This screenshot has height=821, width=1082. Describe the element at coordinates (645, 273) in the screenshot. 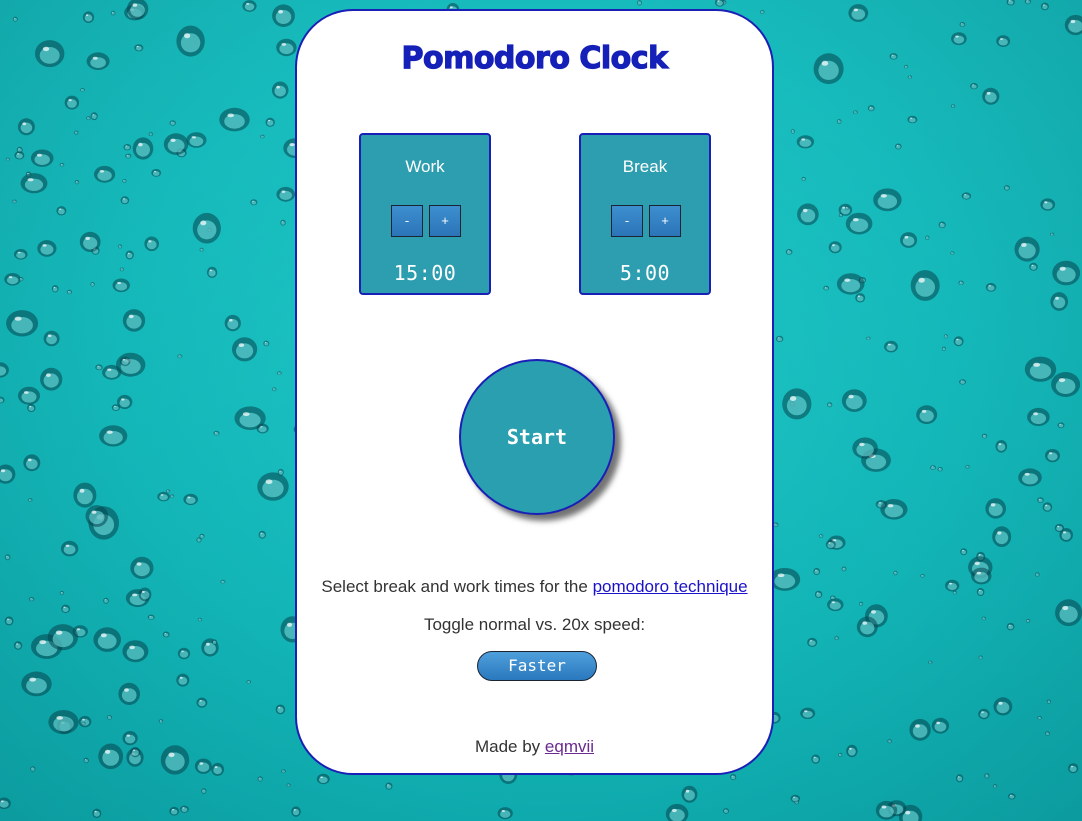

I see `break-time: 5:00` at that location.